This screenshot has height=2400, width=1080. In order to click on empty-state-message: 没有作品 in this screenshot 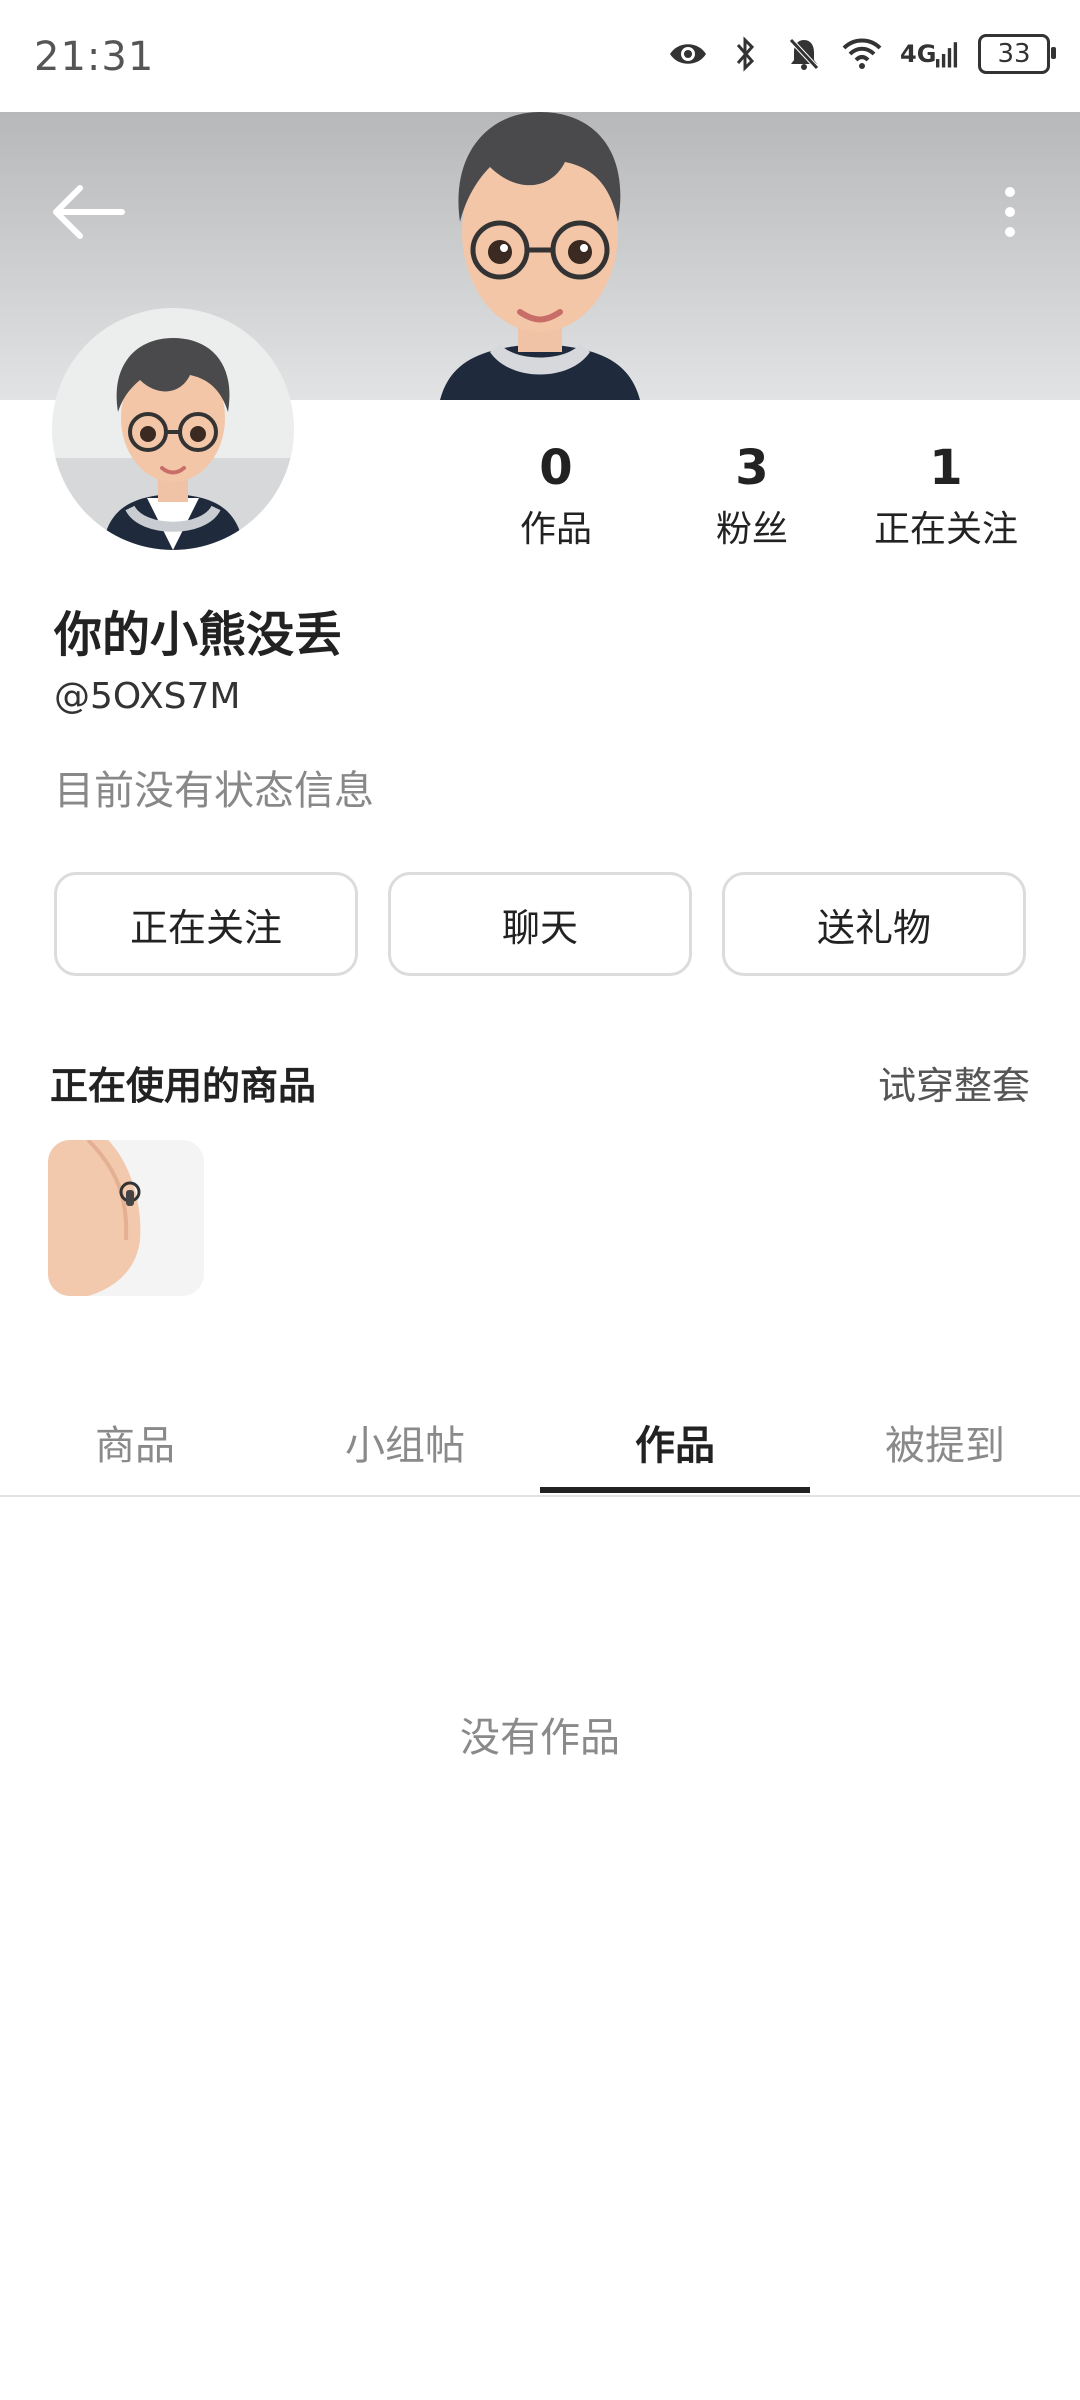, I will do `click(540, 1738)`.